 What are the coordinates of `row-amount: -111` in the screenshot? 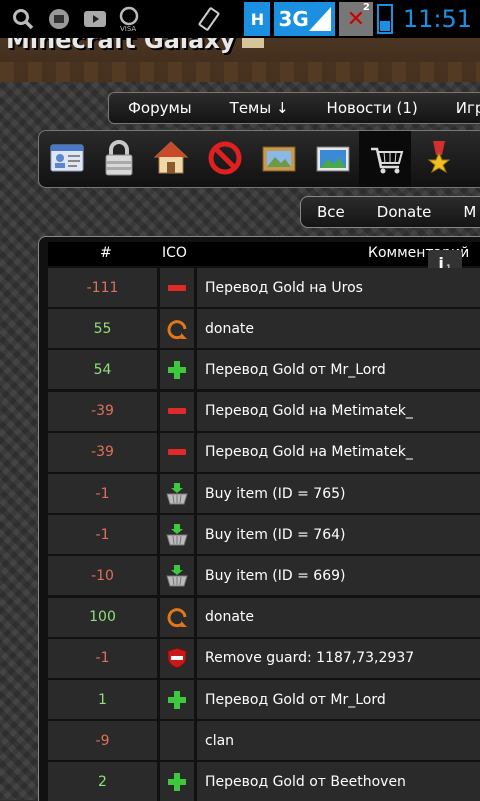 It's located at (102, 287).